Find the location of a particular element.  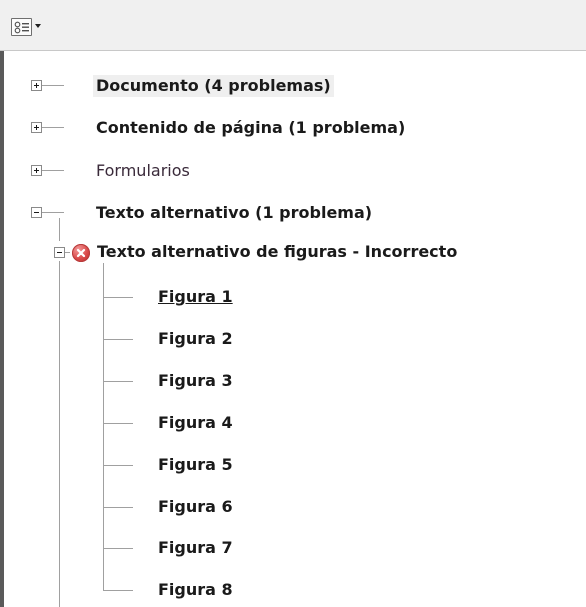

tree-item-figura: Figura 8 is located at coordinates (195, 590).